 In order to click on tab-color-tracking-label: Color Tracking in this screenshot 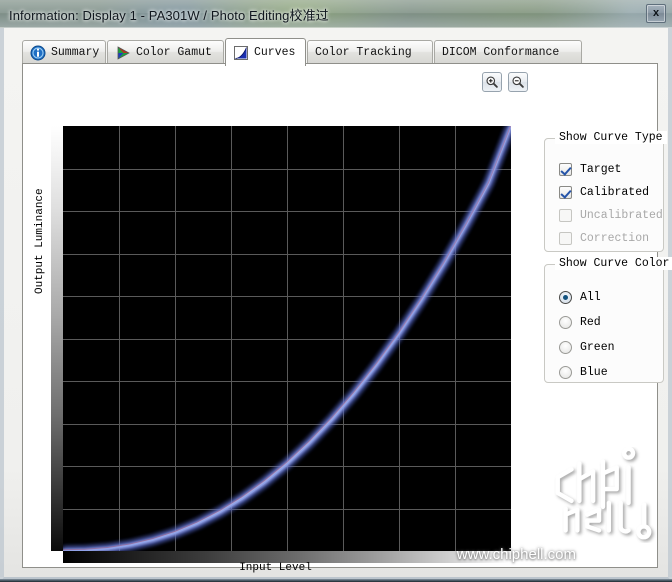, I will do `click(363, 52)`.